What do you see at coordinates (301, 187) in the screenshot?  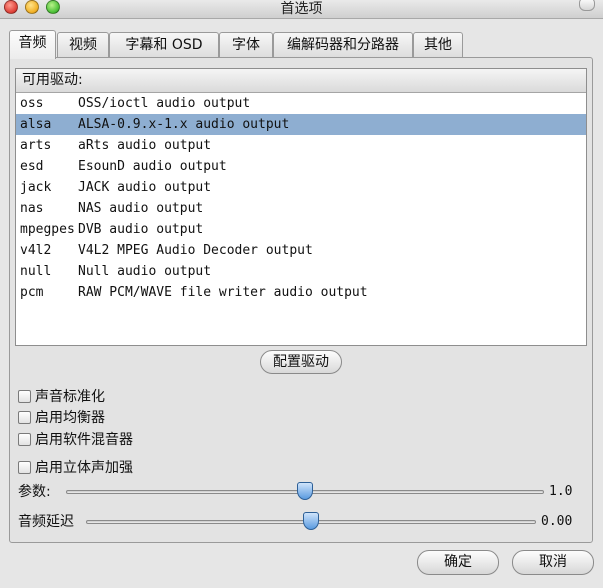 I see `driver-row-jack: jack JACK audio output` at bounding box center [301, 187].